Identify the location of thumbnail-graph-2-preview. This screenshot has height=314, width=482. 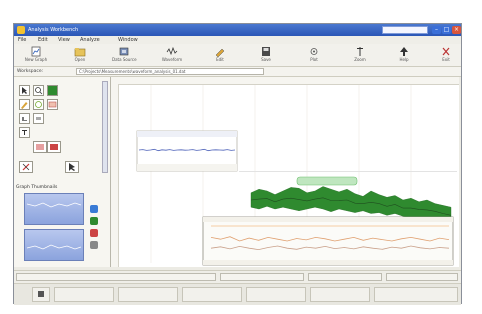
(54, 247).